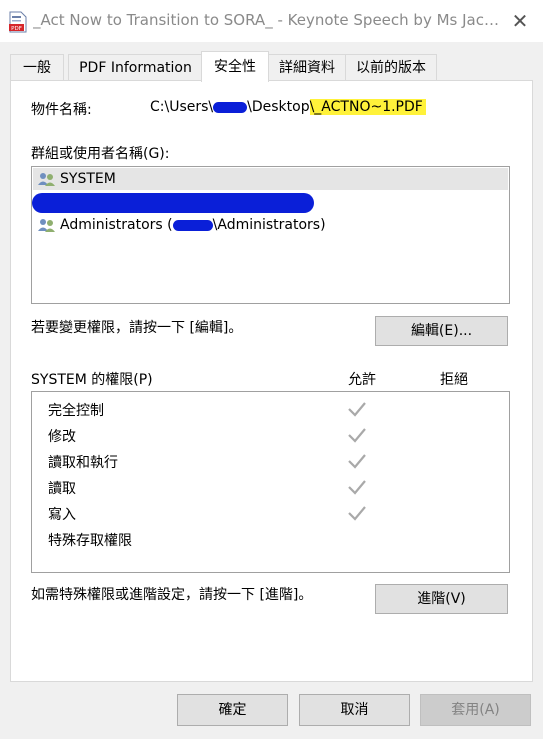 The width and height of the screenshot is (543, 739). What do you see at coordinates (270, 539) in the screenshot?
I see `permission-row: 特殊存取權限` at bounding box center [270, 539].